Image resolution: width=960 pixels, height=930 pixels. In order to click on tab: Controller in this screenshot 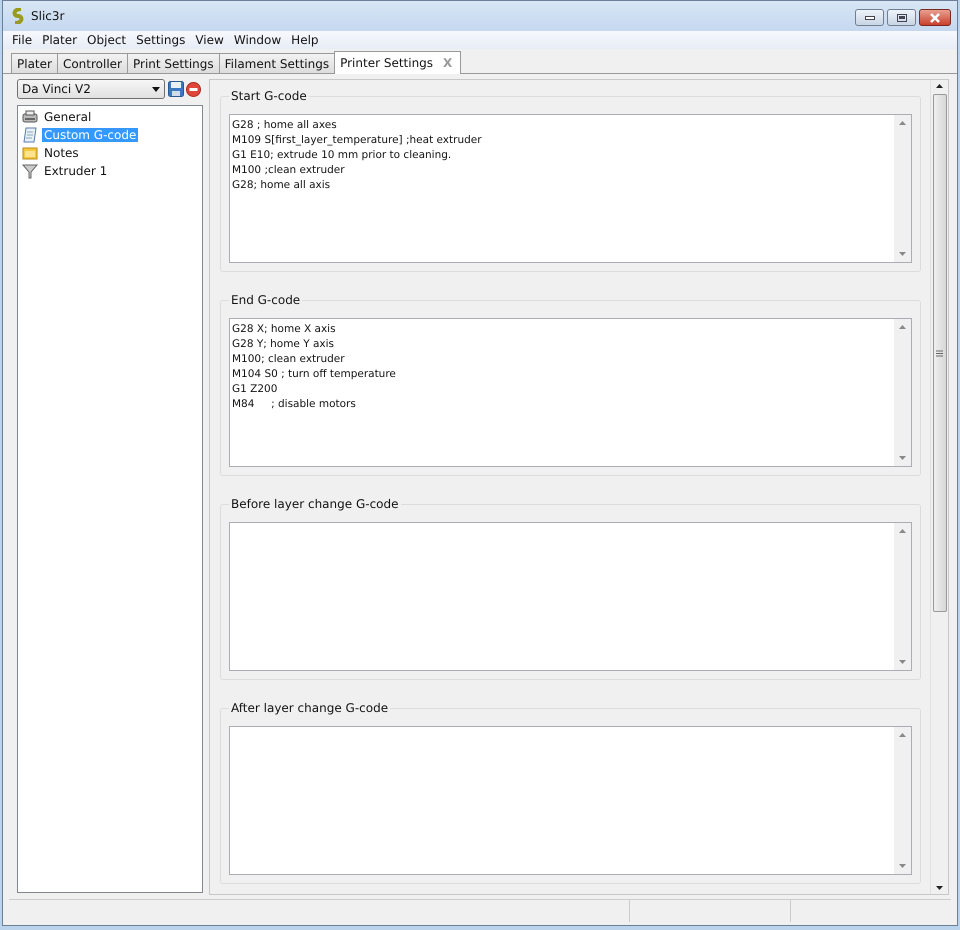, I will do `click(92, 63)`.